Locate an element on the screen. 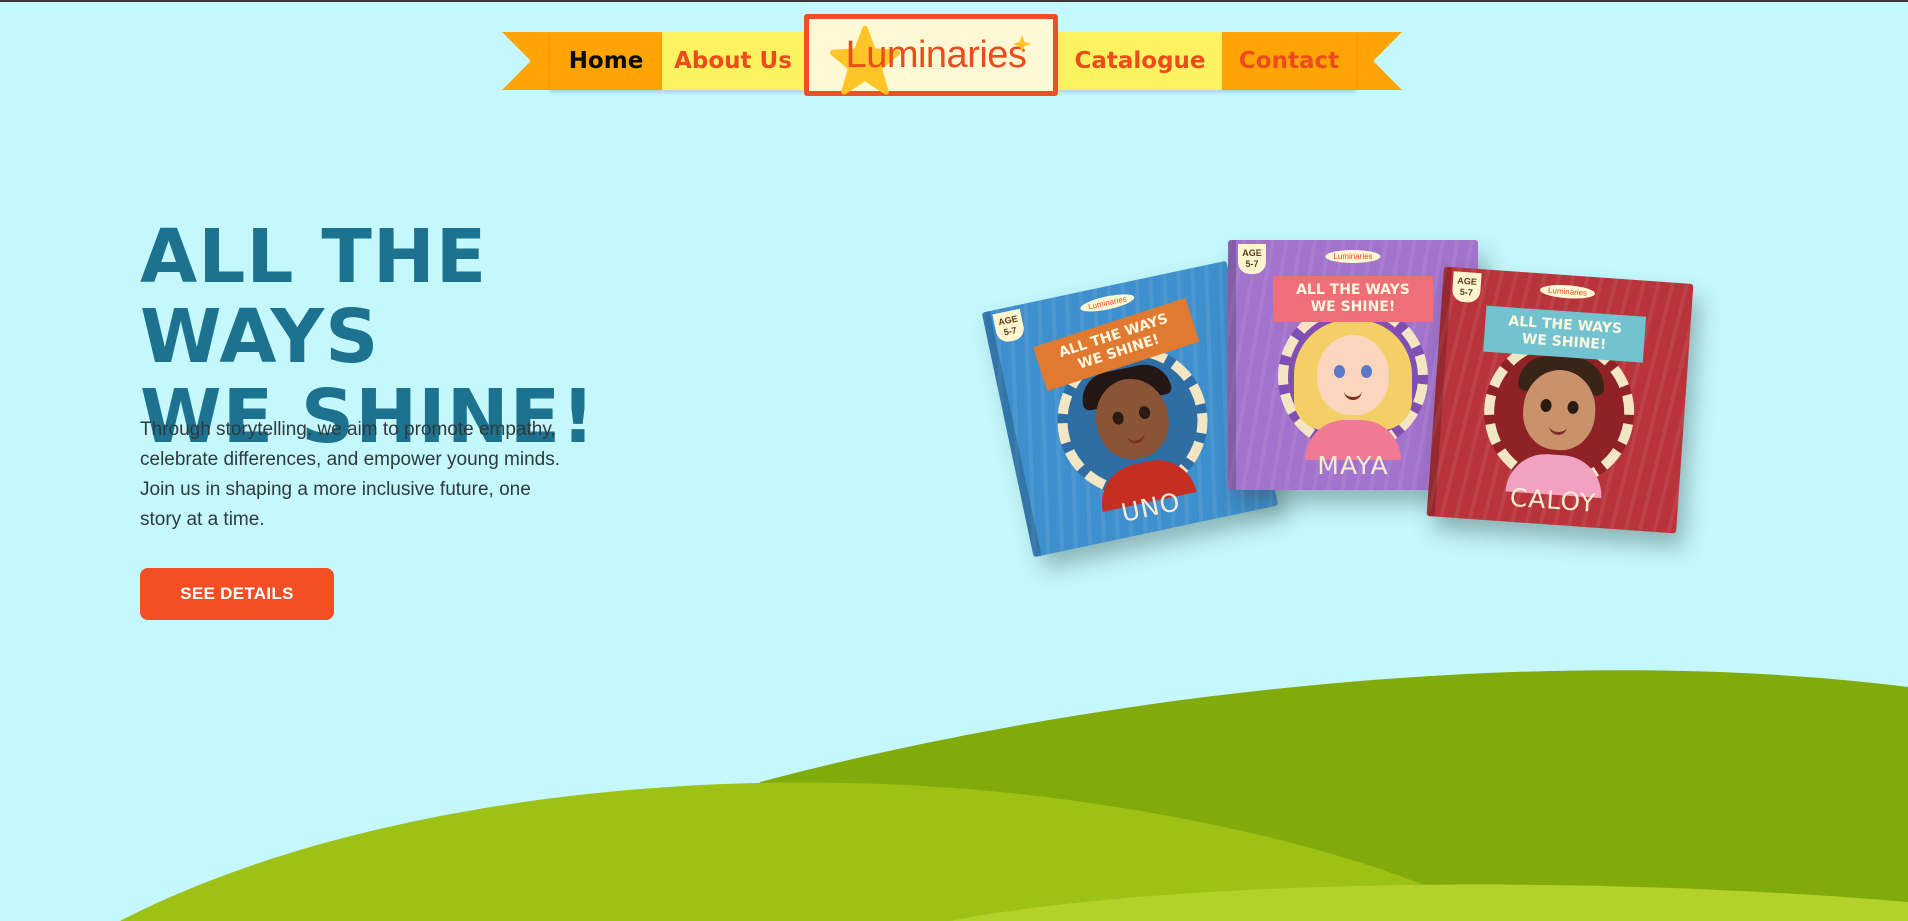  logo-text: Luminaries is located at coordinates (936, 54).